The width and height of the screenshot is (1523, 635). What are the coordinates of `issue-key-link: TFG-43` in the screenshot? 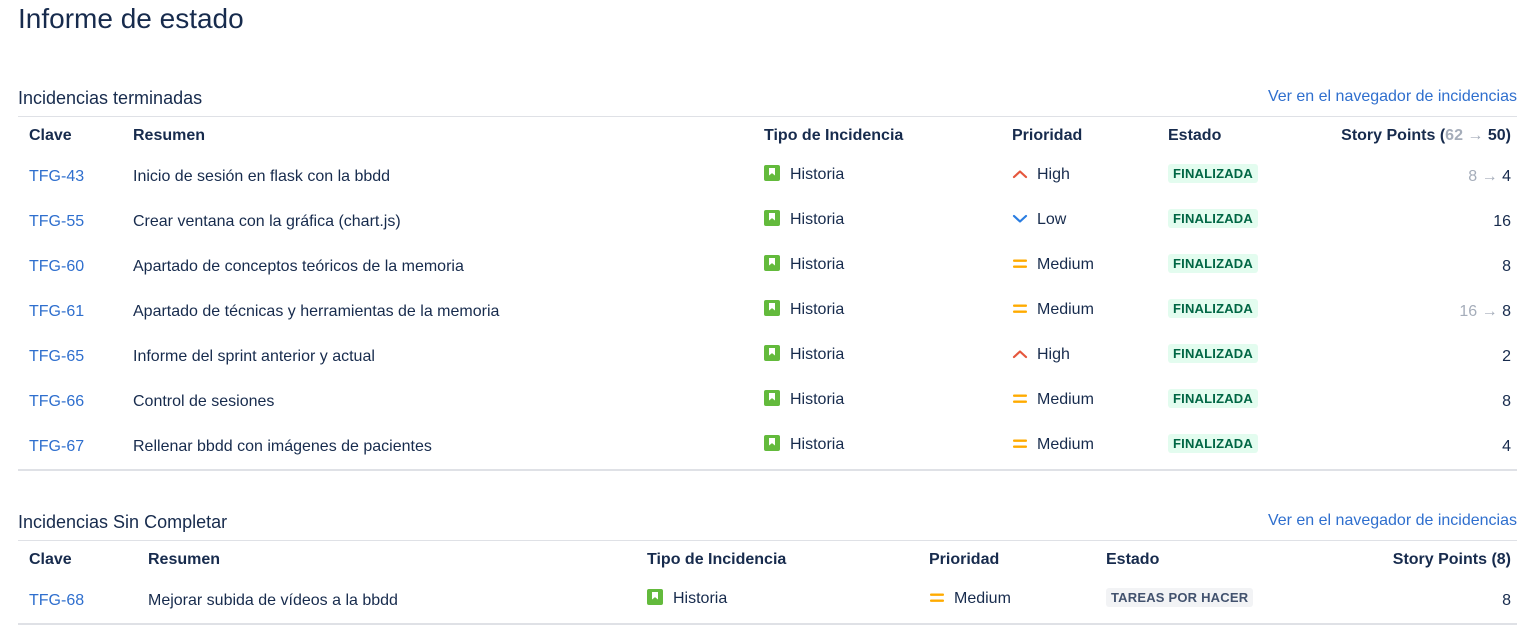 It's located at (56, 176).